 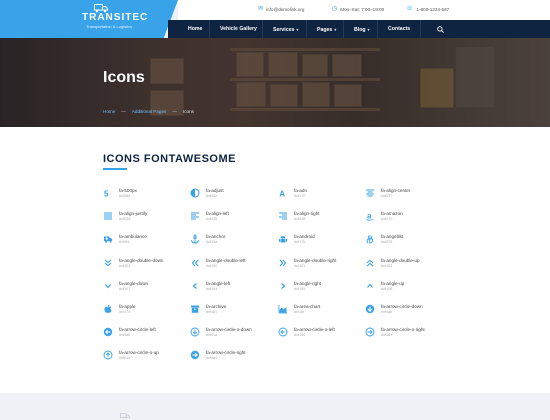 What do you see at coordinates (125, 265) in the screenshot?
I see `icon-unicode: #xf103` at bounding box center [125, 265].